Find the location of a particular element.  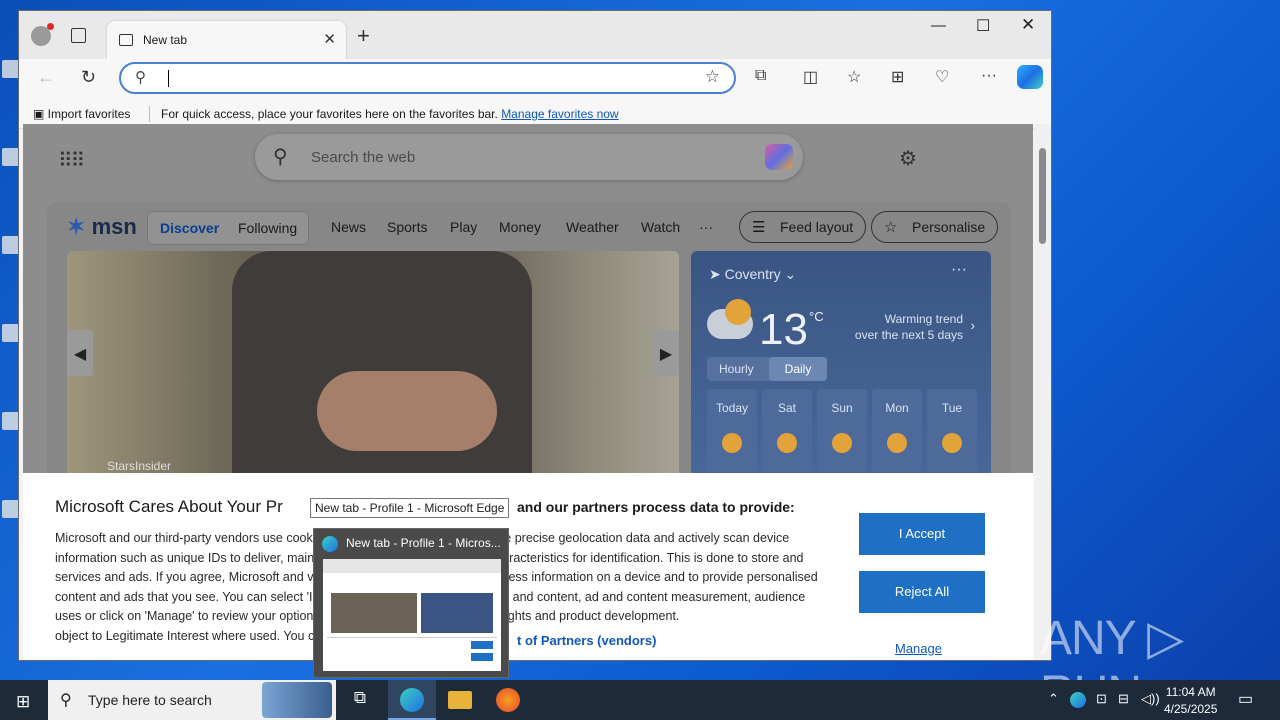

favorites-icon: ☆ is located at coordinates (854, 77).